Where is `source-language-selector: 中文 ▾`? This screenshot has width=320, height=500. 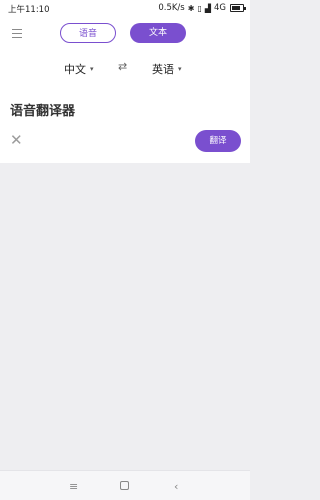 source-language-selector: 中文 ▾ is located at coordinates (79, 69).